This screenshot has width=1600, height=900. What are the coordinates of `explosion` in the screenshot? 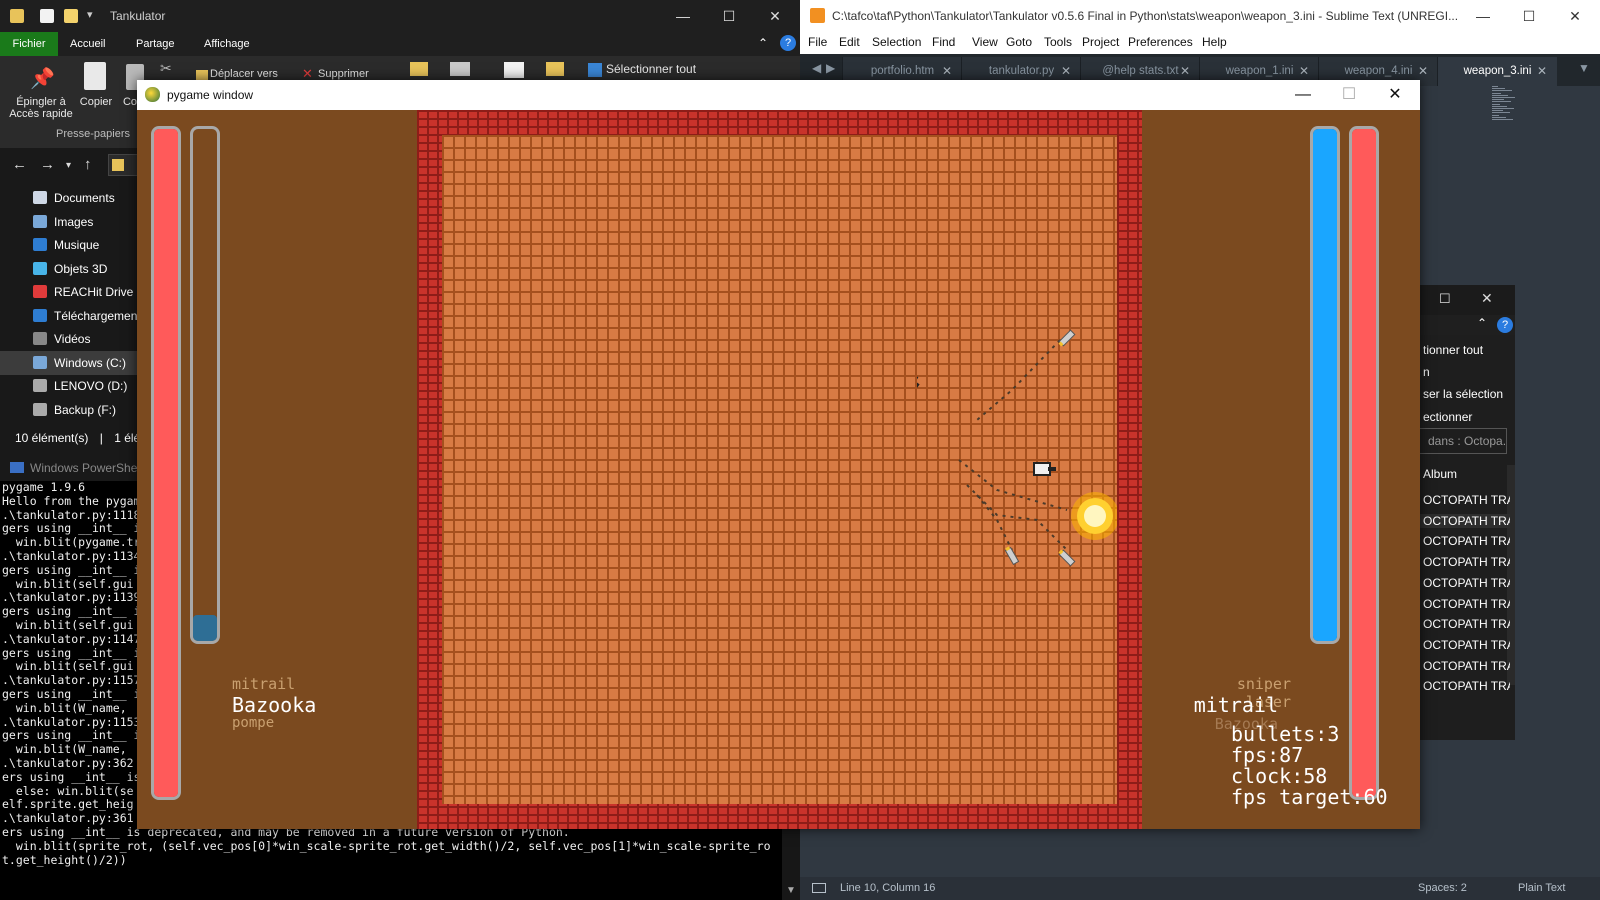 It's located at (1094, 516).